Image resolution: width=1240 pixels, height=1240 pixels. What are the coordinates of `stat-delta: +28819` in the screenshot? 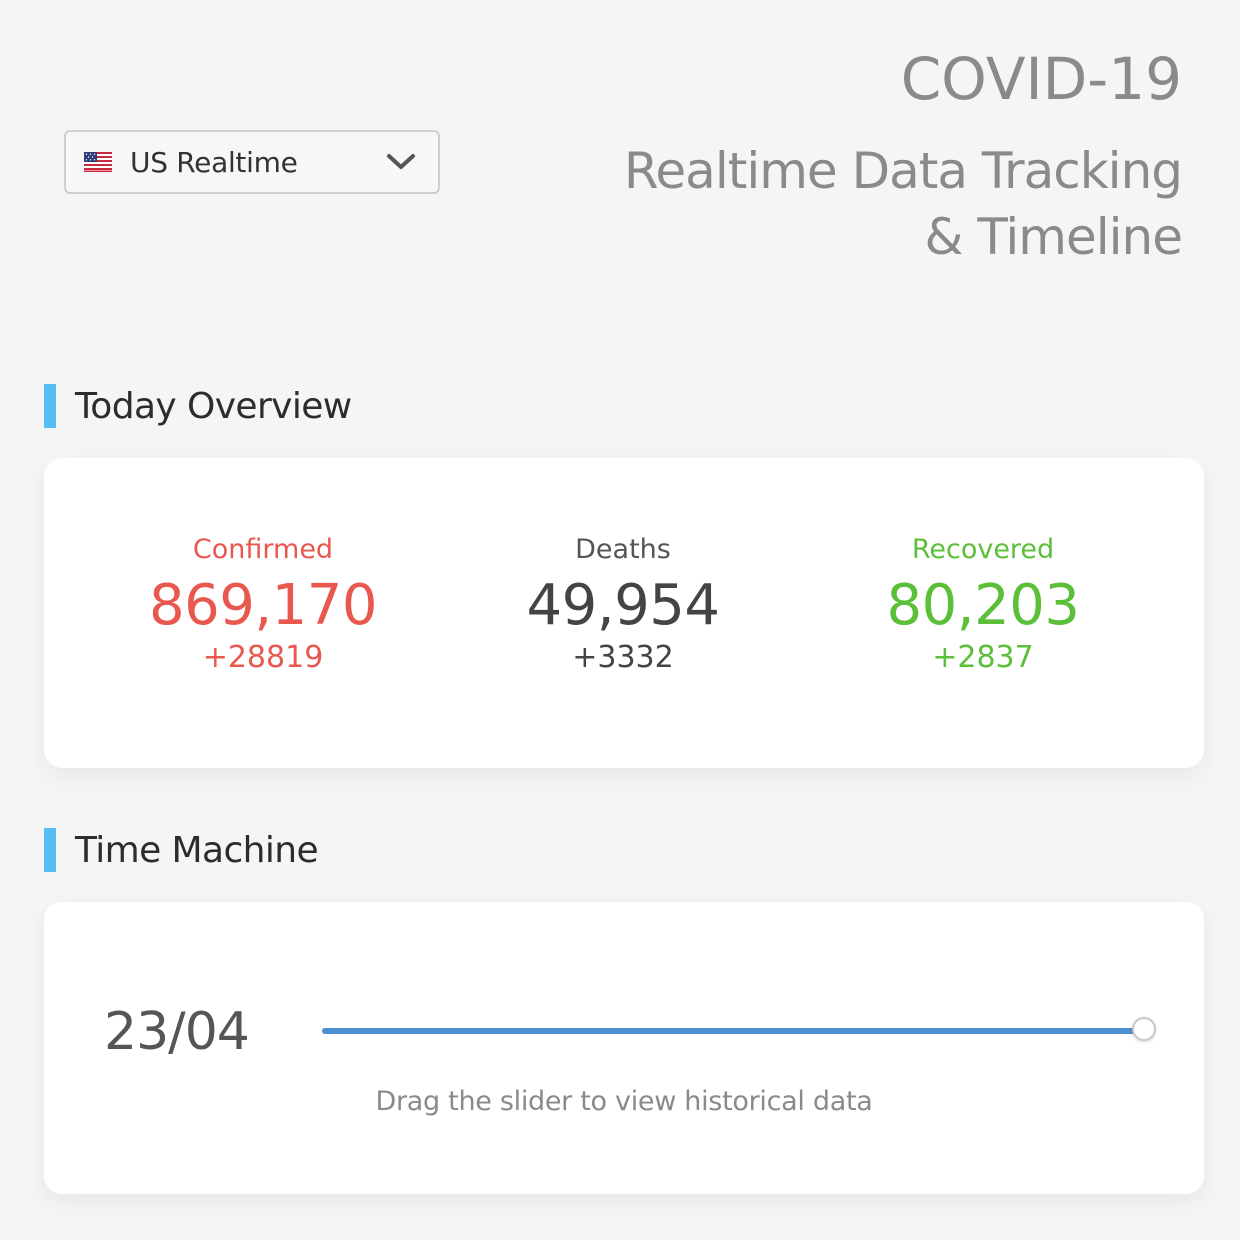 It's located at (263, 657).